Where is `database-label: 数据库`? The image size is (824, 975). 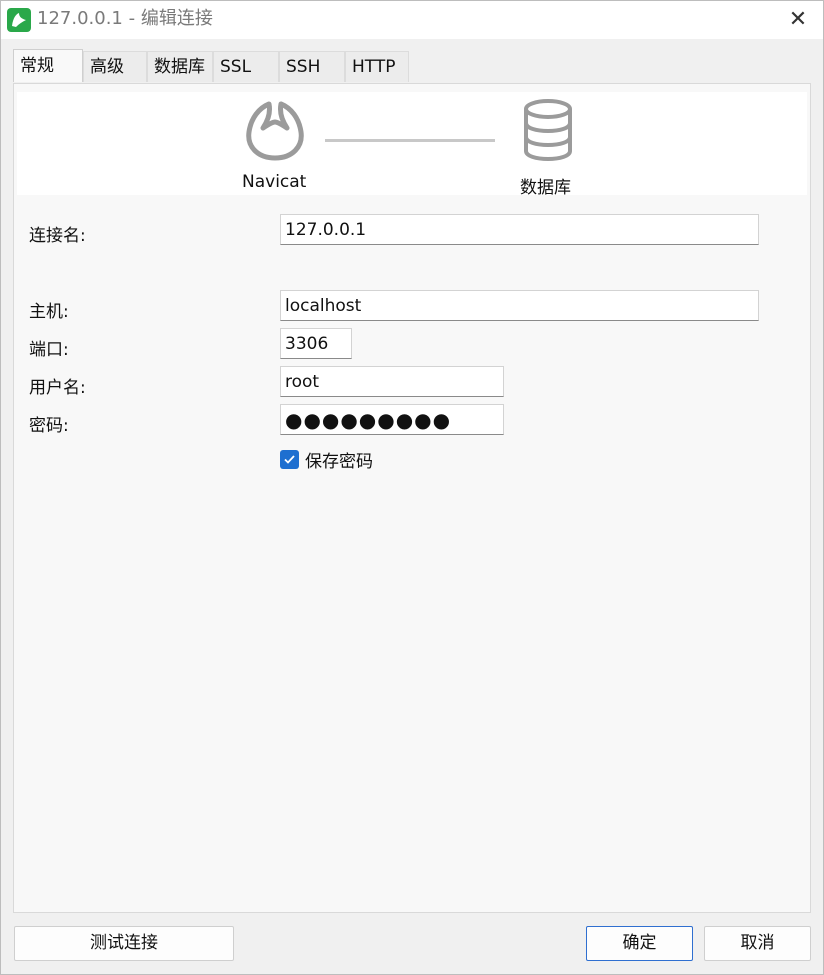 database-label: 数据库 is located at coordinates (545, 188).